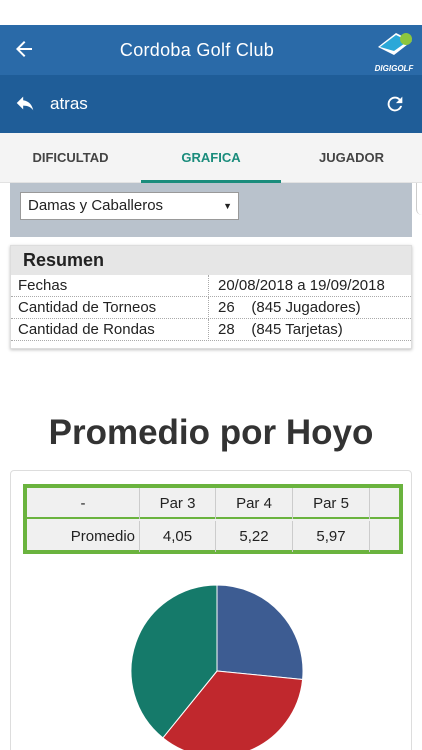 This screenshot has height=750, width=422. I want to click on scroll-edge, so click(419, 199).